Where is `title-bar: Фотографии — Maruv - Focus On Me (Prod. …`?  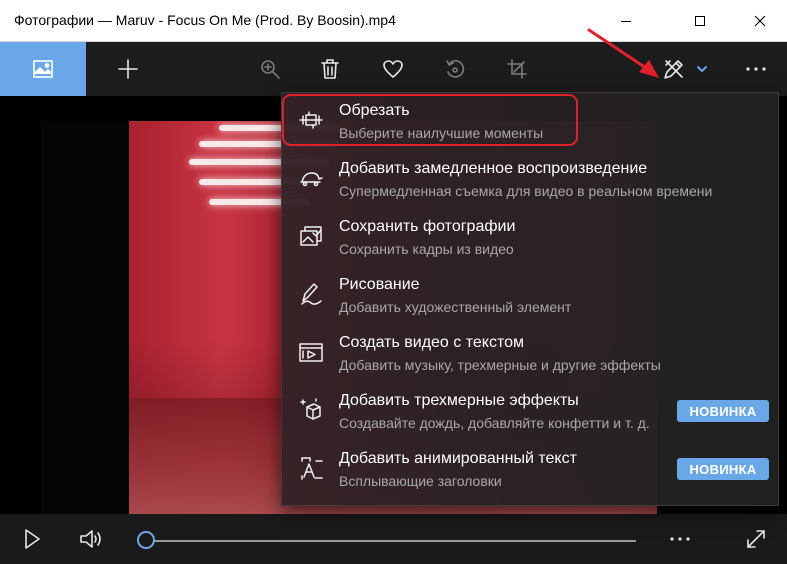 title-bar: Фотографии — Maruv - Focus On Me (Prod. … is located at coordinates (393, 21).